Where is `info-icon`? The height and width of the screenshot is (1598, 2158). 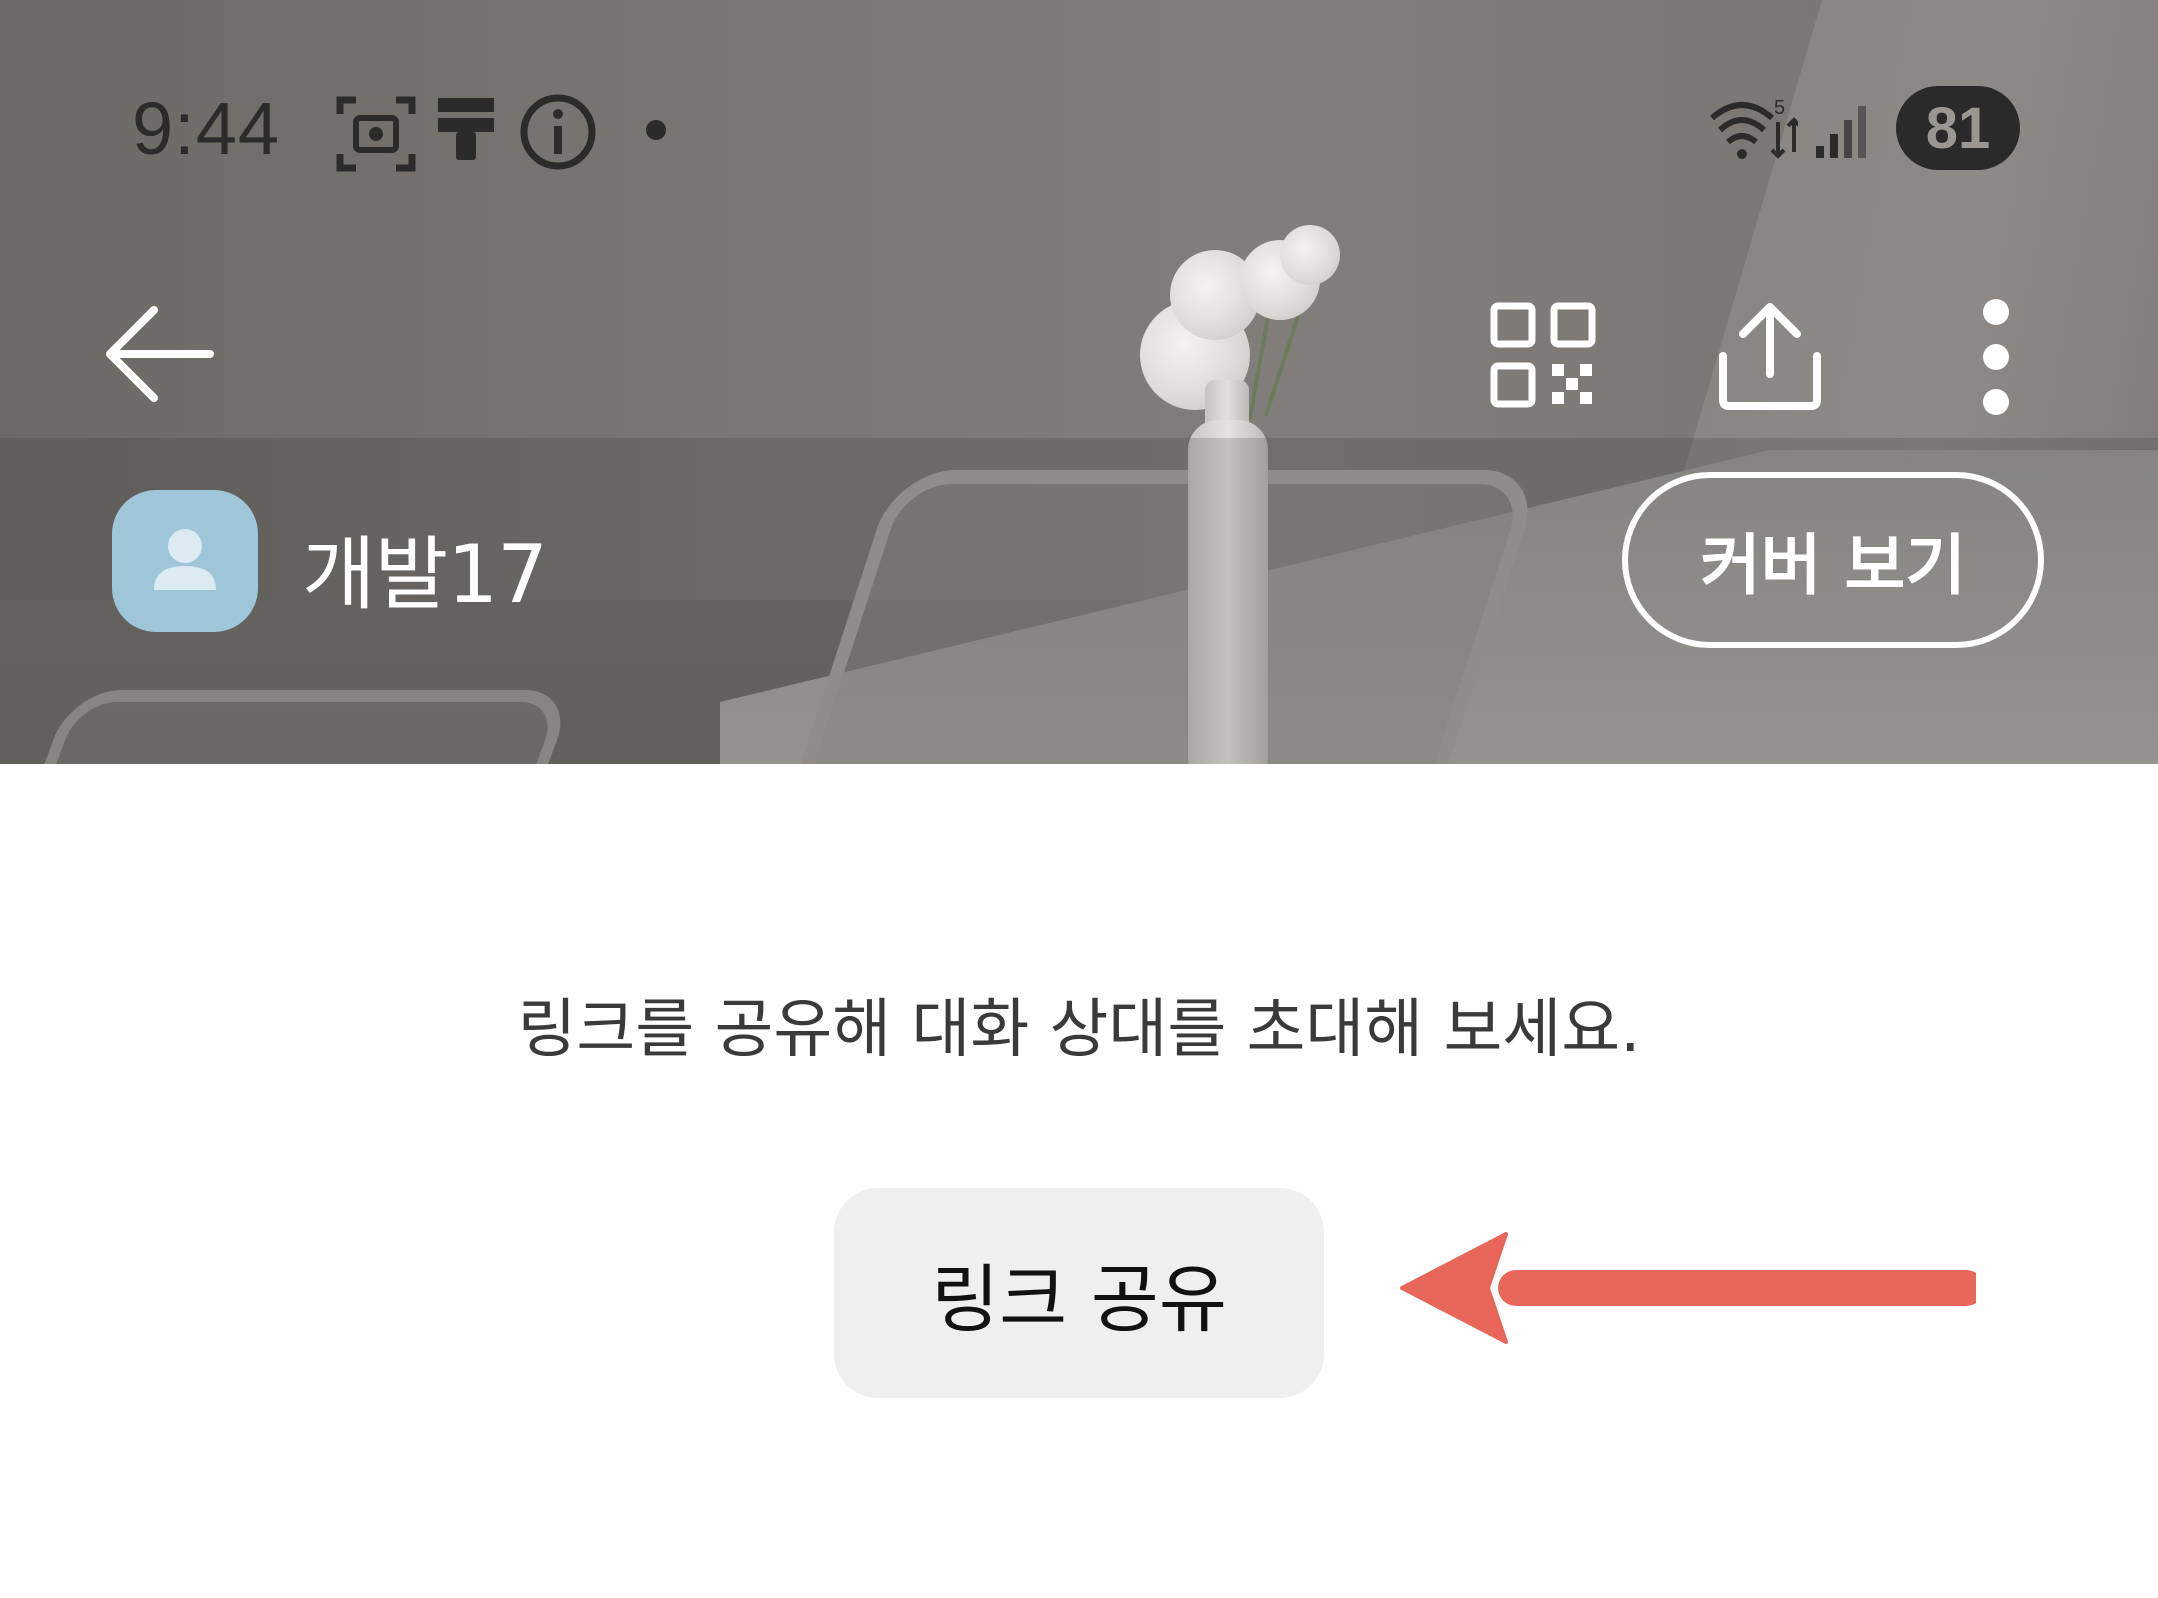
info-icon is located at coordinates (558, 134).